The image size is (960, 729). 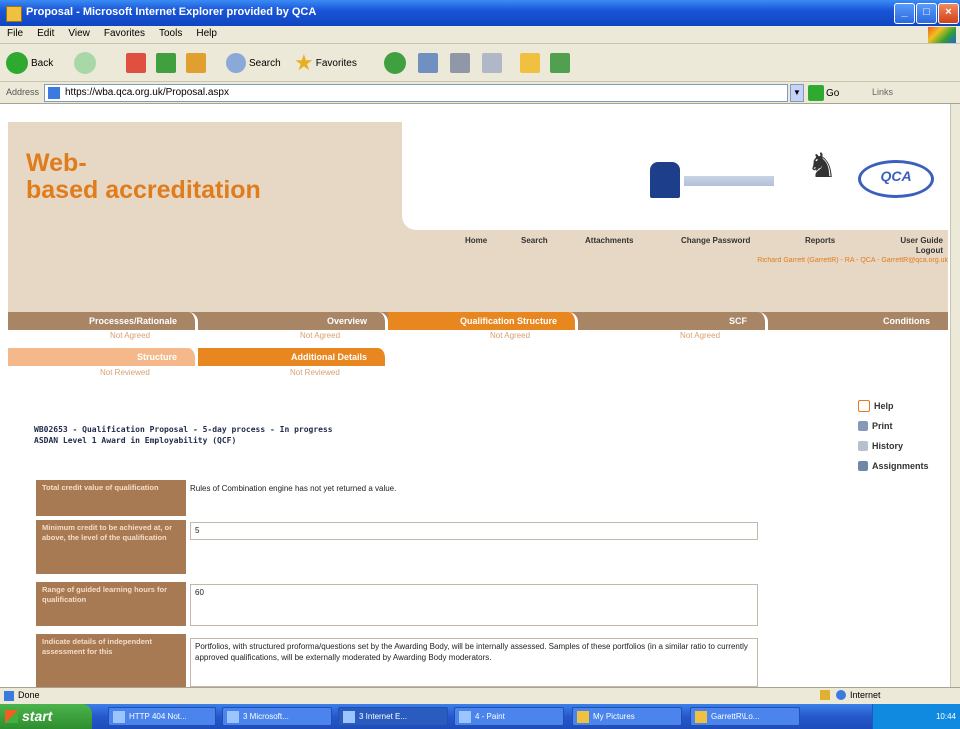 I want to click on menu-view: View, so click(x=79, y=32).